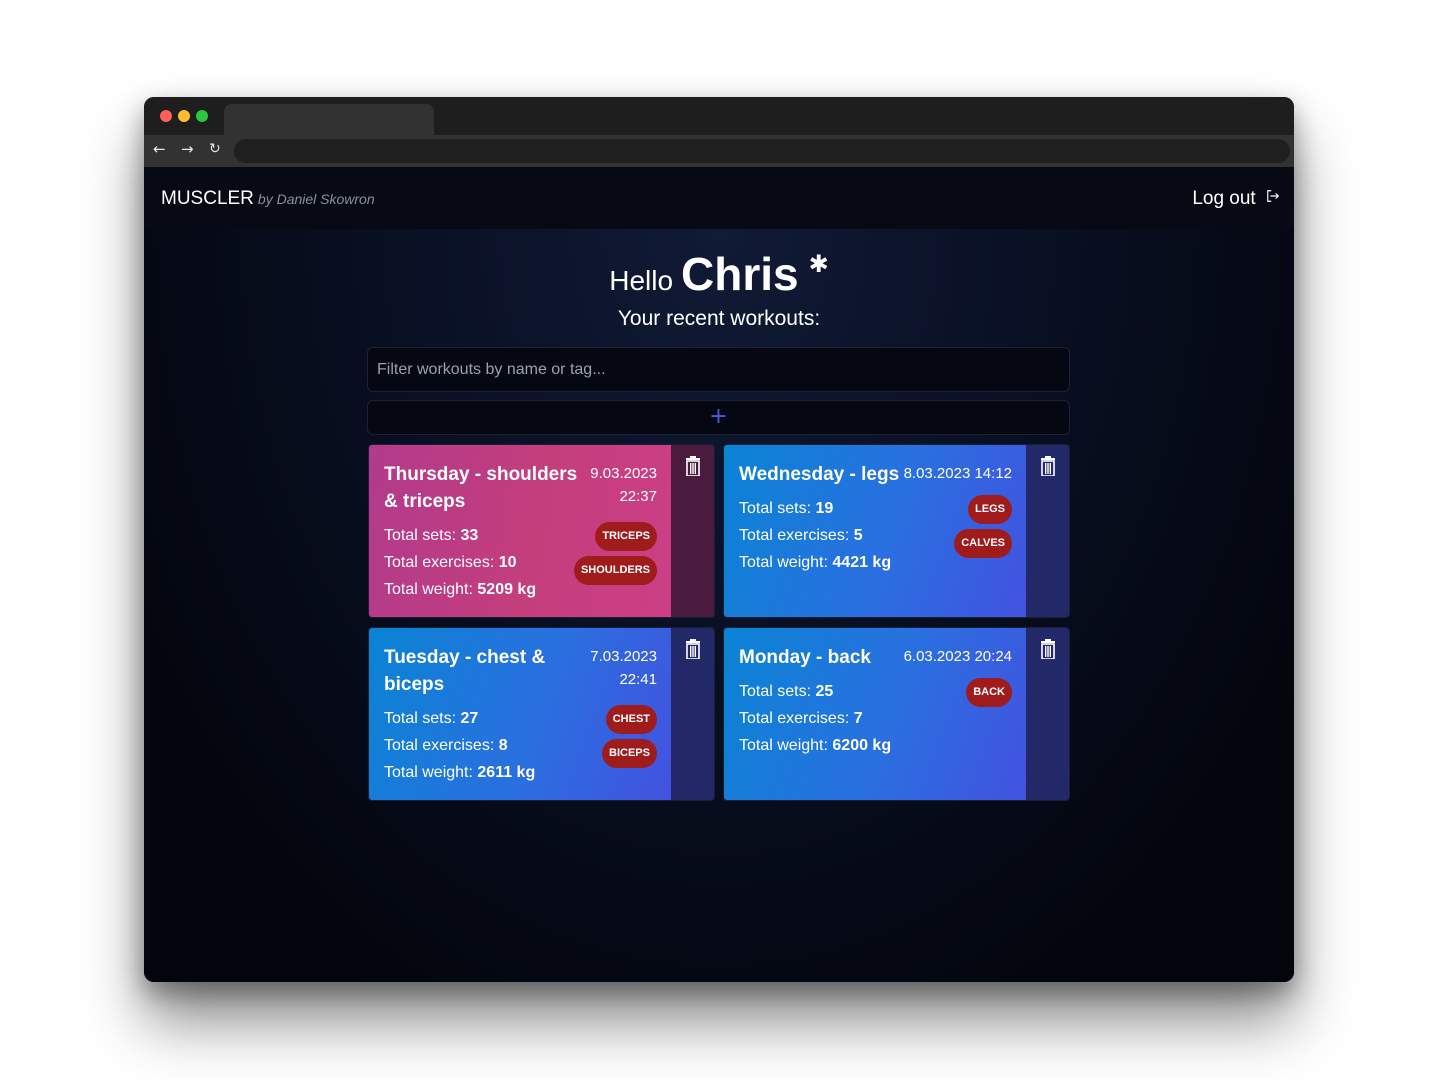 Image resolution: width=1438 pixels, height=1079 pixels. What do you see at coordinates (166, 116) in the screenshot?
I see `close-window-button` at bounding box center [166, 116].